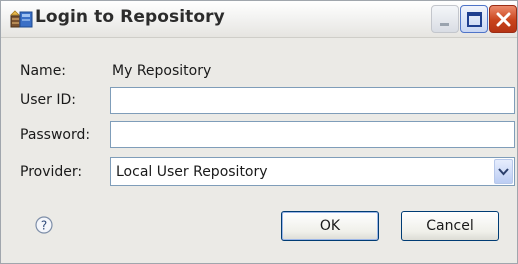 The image size is (518, 264). I want to click on dropdown-arrow-button, so click(503, 171).